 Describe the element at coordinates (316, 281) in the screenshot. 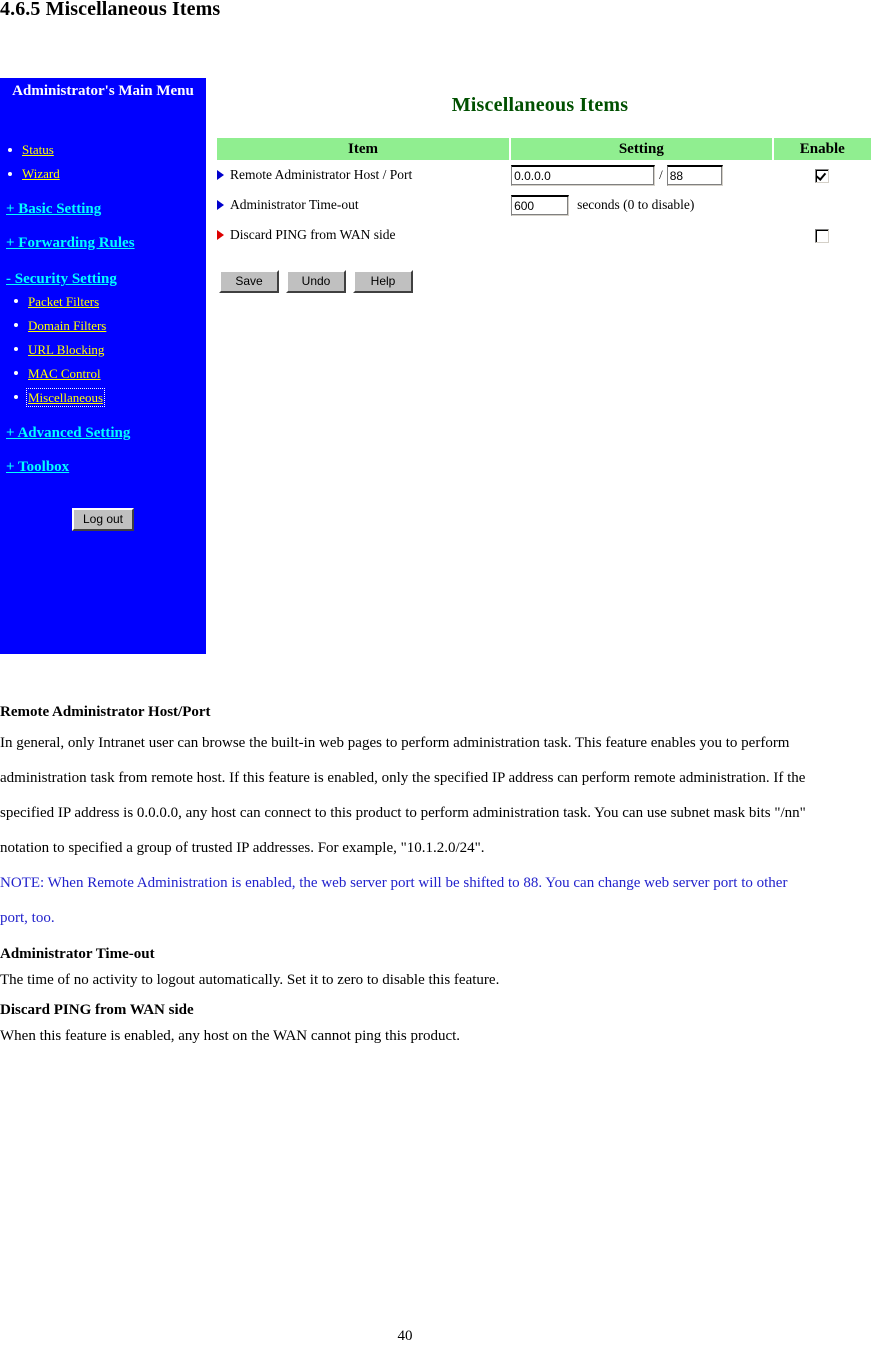

I see `undo-button: Undo` at that location.